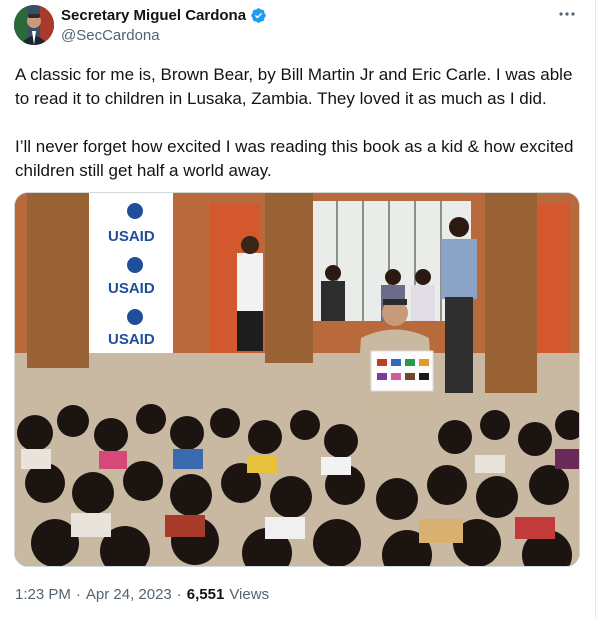 The width and height of the screenshot is (596, 619). I want to click on author-name: Secretary Miguel Cardona, so click(153, 15).